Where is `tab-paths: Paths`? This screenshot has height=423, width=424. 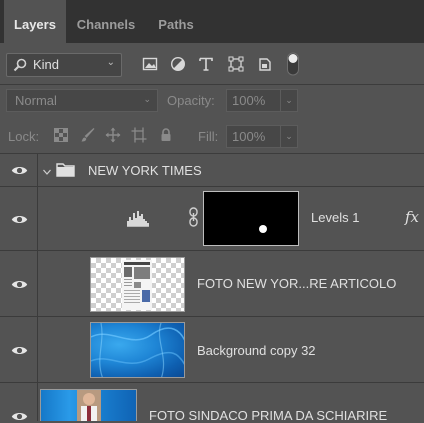 tab-paths: Paths is located at coordinates (176, 21).